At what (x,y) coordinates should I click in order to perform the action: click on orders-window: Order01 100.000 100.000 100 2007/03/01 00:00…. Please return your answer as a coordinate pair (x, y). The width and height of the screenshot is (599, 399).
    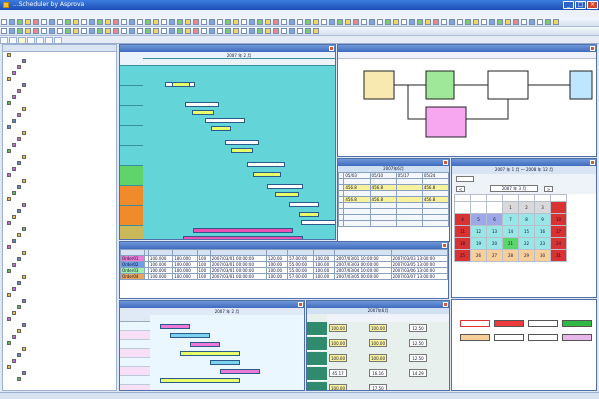
    Looking at the image, I should click on (284, 270).